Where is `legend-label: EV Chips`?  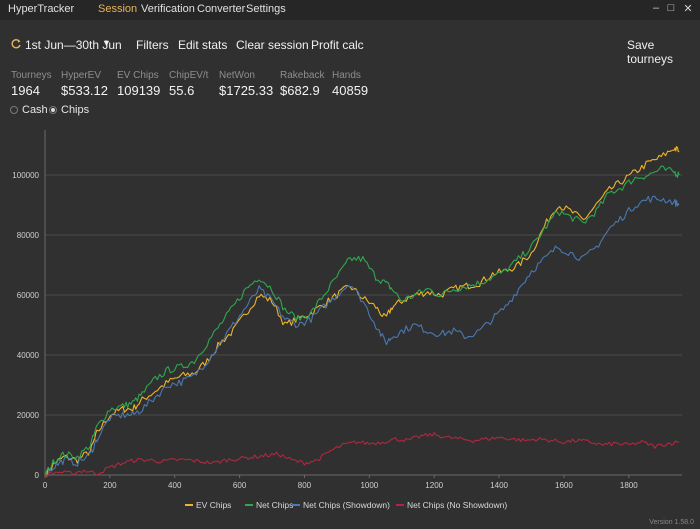 legend-label: EV Chips is located at coordinates (213, 505).